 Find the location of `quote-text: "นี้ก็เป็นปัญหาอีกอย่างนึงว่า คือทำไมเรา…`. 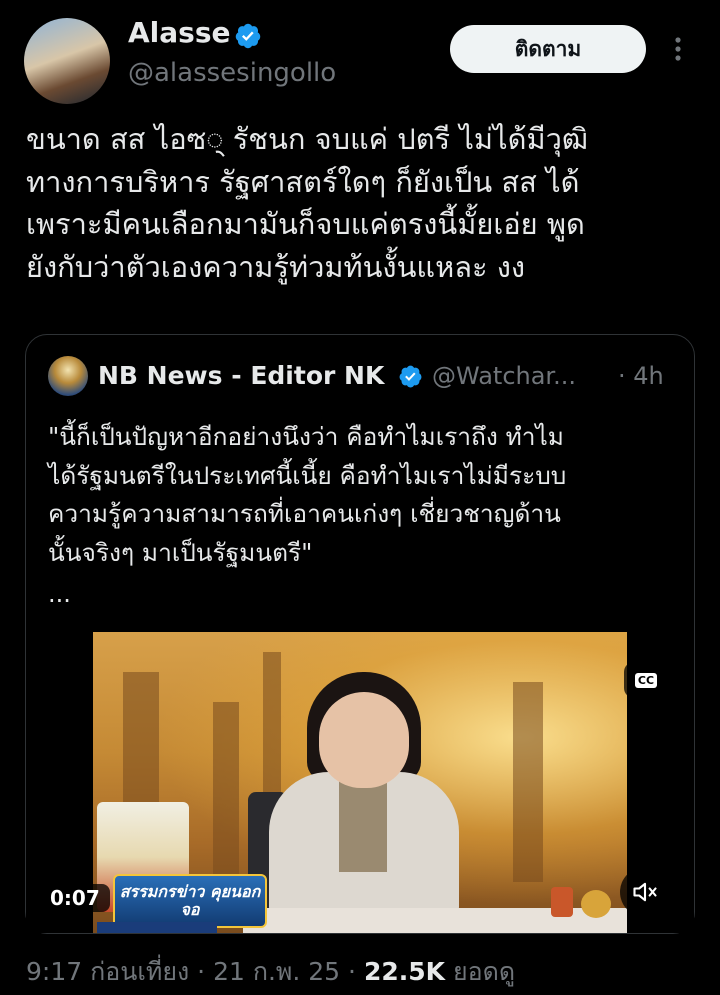

quote-text: "นี้ก็เป็นปัญหาอีกอย่างนึงว่า คือทำไมเรา… is located at coordinates (307, 494).